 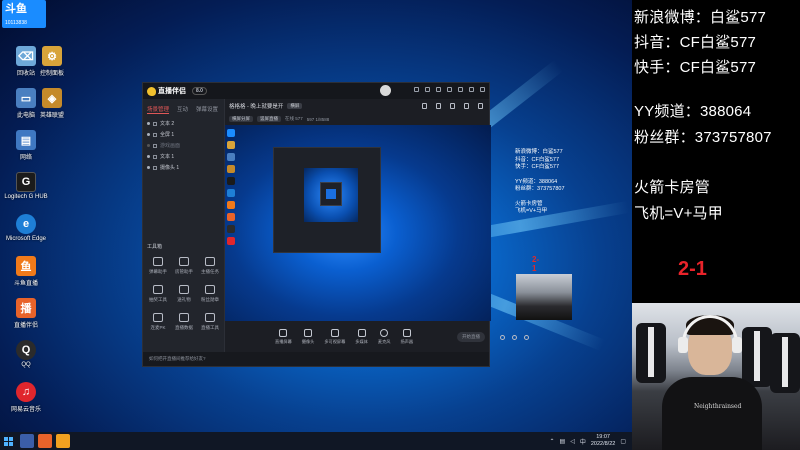 I want to click on desktop-icon-control-panel: ⚙ 控制面板, so click(x=52, y=61).